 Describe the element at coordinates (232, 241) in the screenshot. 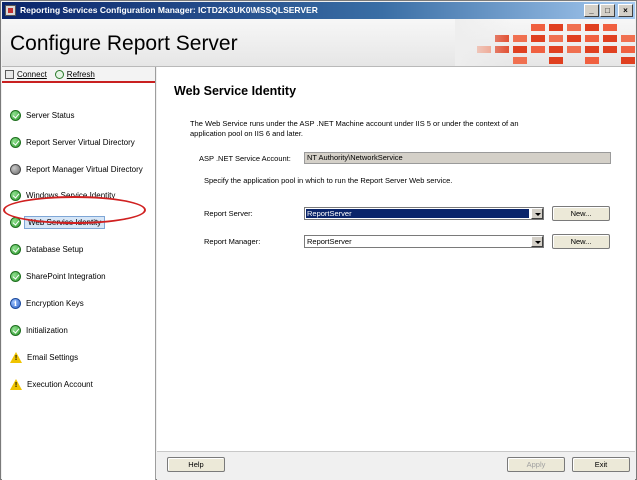

I see `report-manager-label: Report Manager:` at that location.